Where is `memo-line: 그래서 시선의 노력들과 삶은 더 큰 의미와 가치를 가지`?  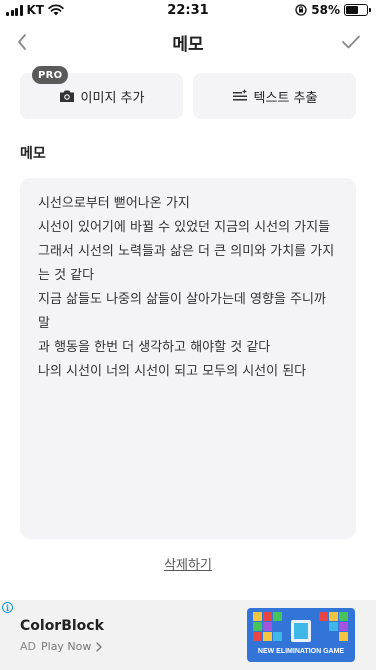
memo-line: 그래서 시선의 노력들과 삶은 더 큰 의미와 가치를 가지 is located at coordinates (186, 251).